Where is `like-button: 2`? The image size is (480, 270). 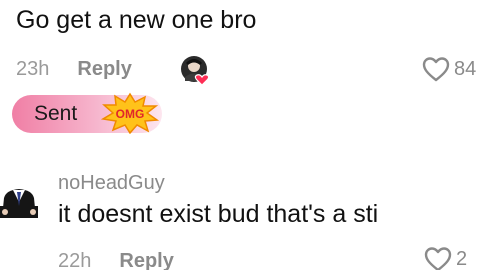
like-button: 2 is located at coordinates (445, 258).